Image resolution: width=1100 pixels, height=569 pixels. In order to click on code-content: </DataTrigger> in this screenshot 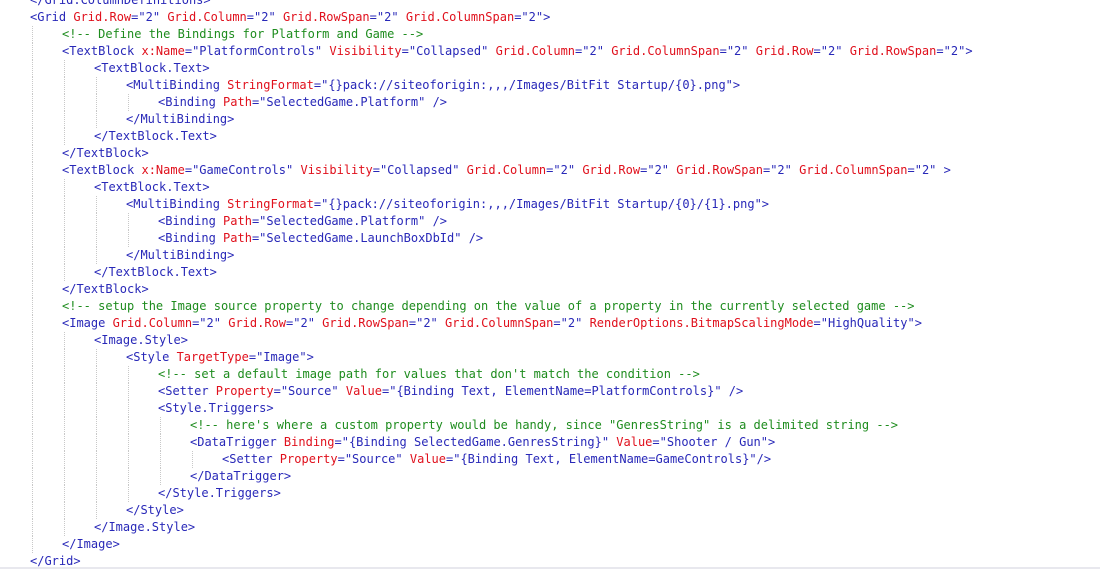, I will do `click(240, 476)`.